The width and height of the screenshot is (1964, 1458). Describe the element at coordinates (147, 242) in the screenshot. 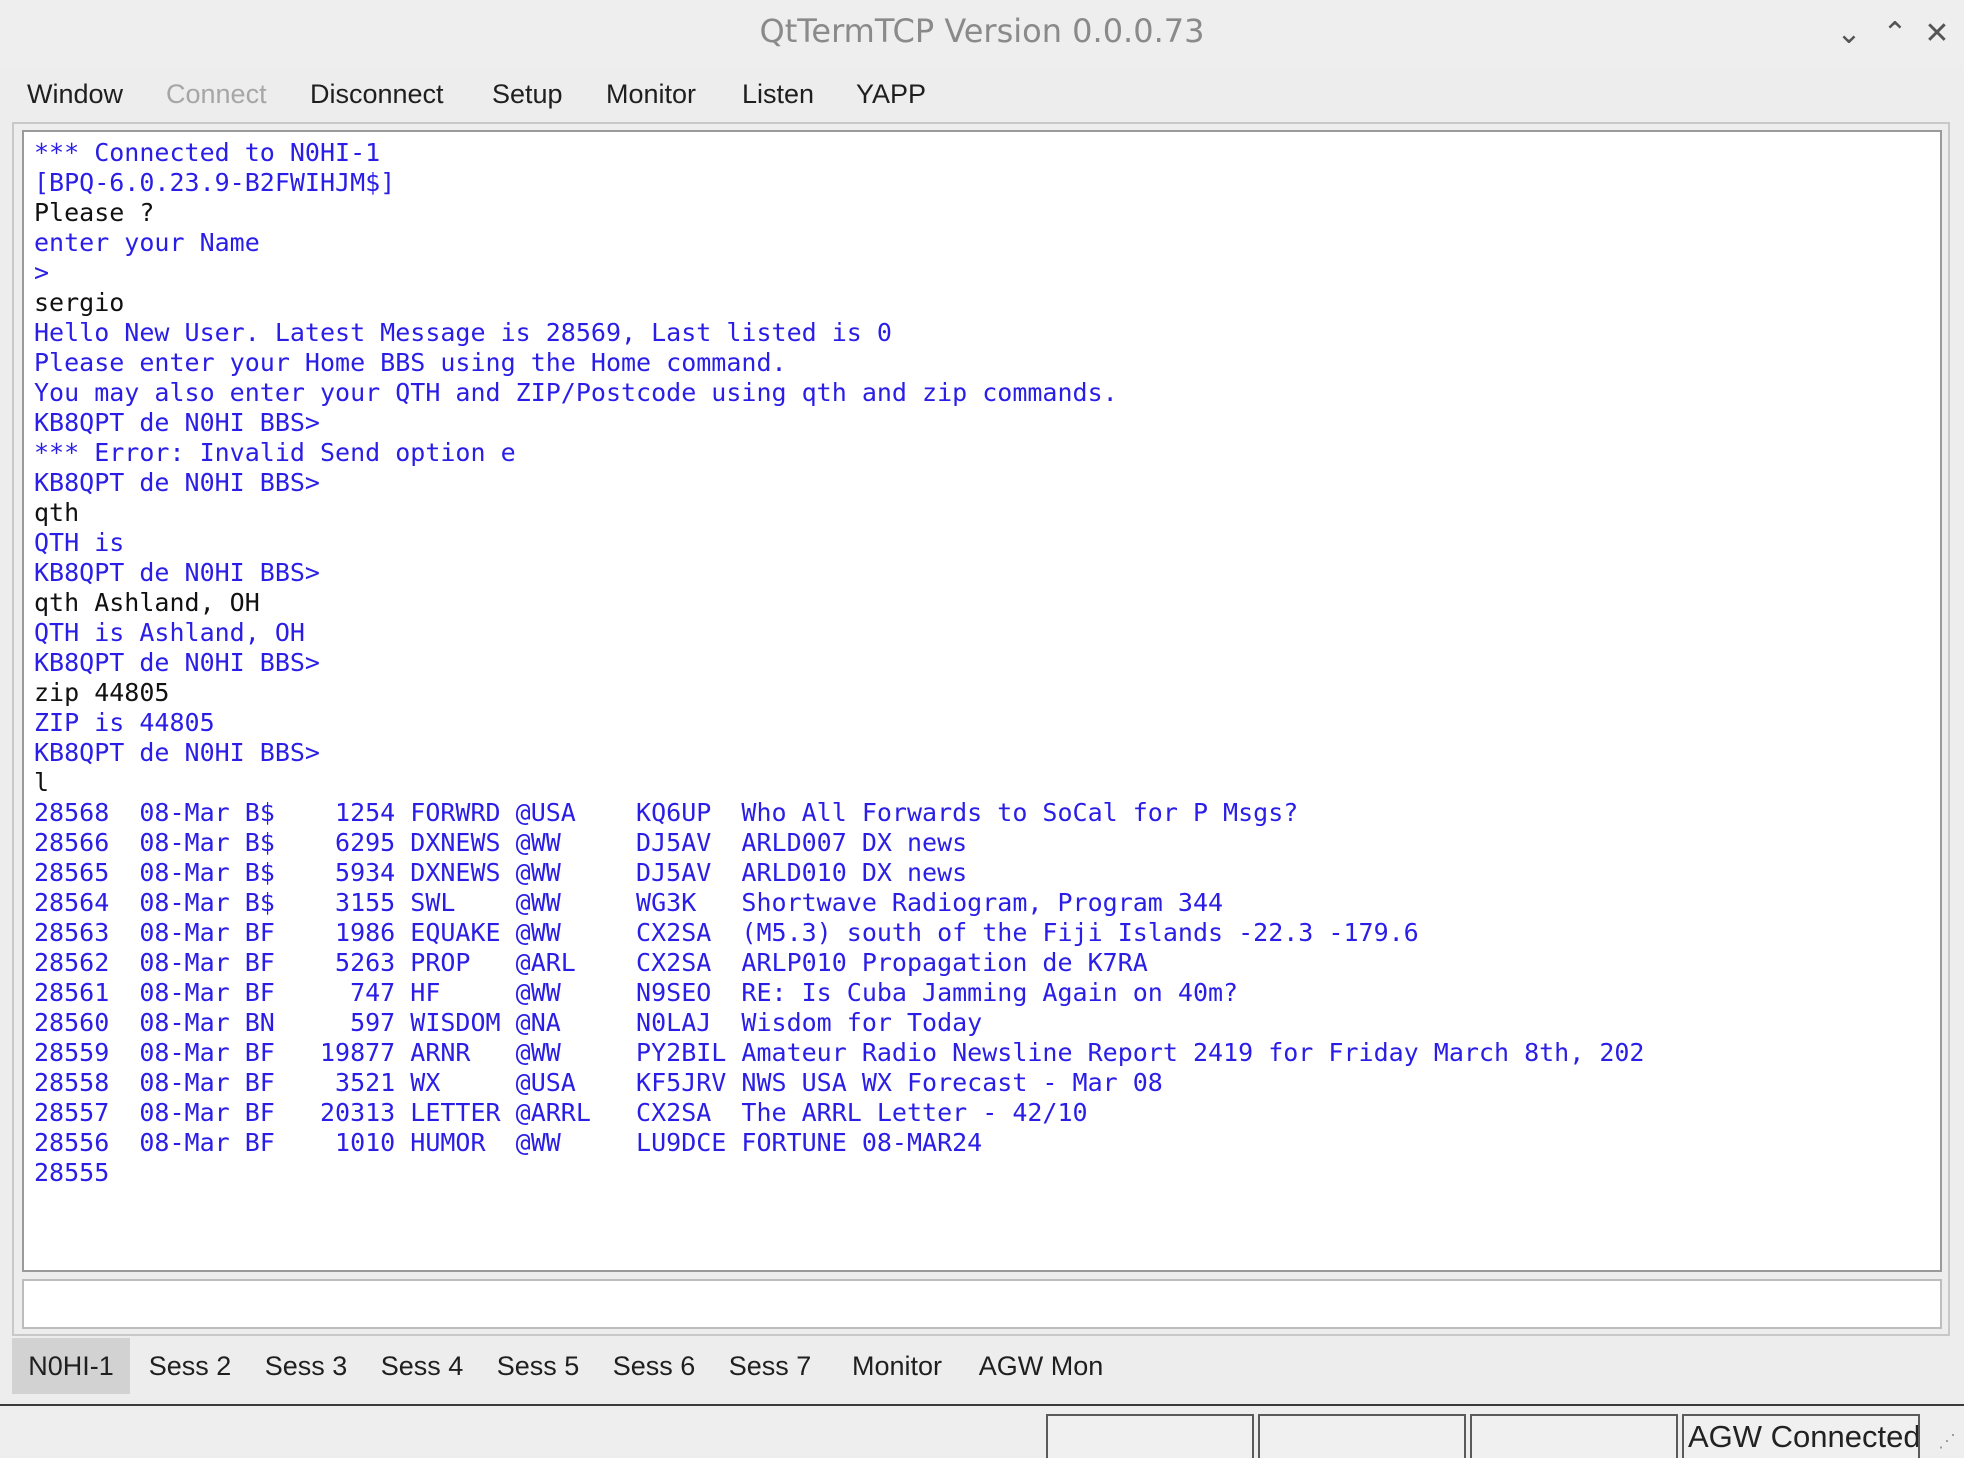

I see `terminal-line: enter your Name` at that location.